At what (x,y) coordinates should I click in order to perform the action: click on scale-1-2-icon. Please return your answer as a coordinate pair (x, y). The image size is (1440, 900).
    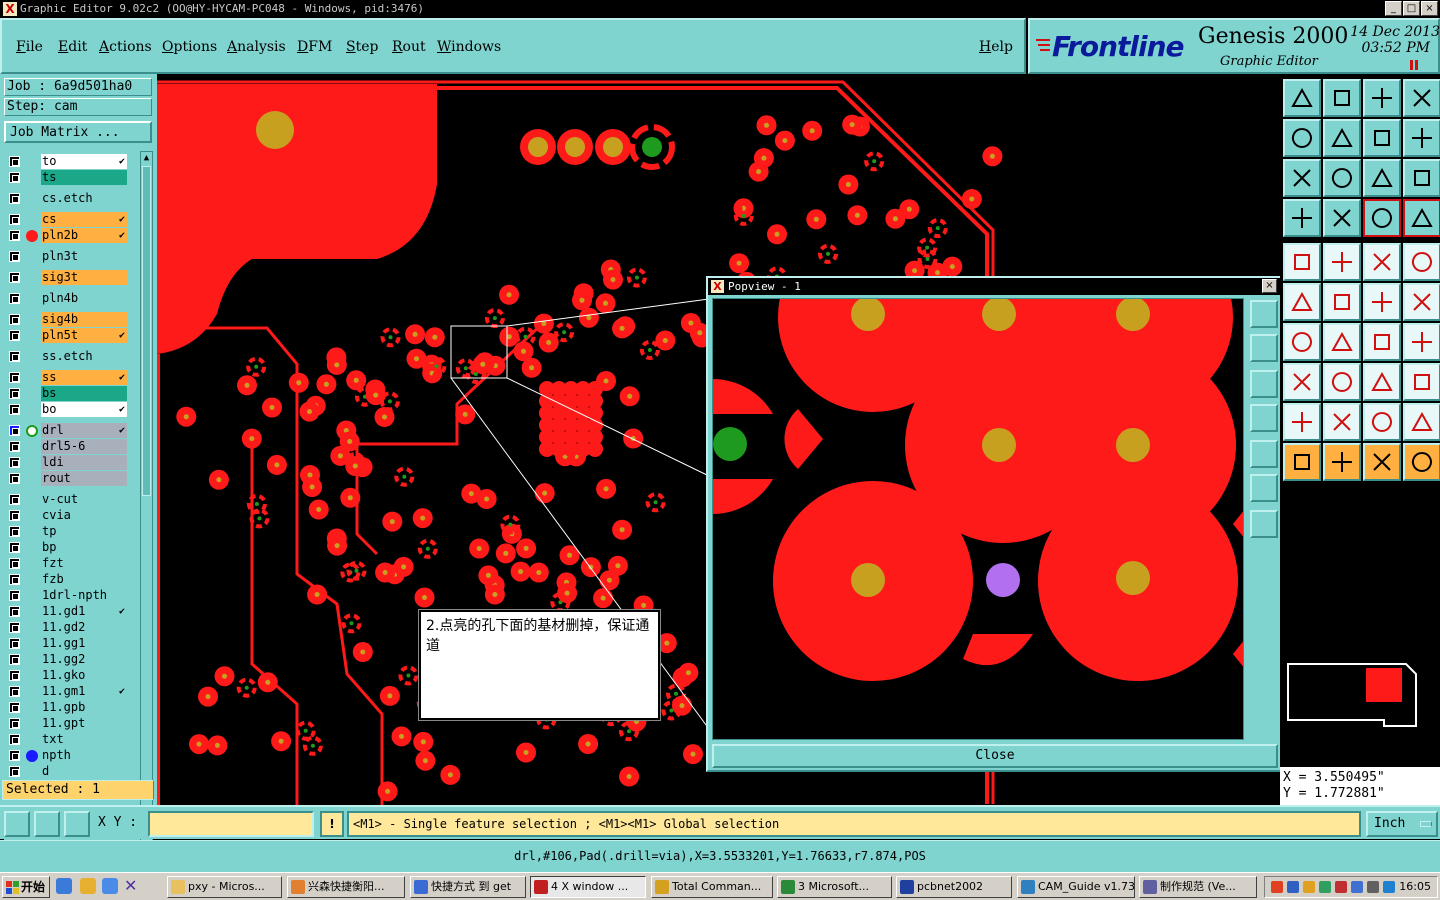
    Looking at the image, I should click on (1382, 178).